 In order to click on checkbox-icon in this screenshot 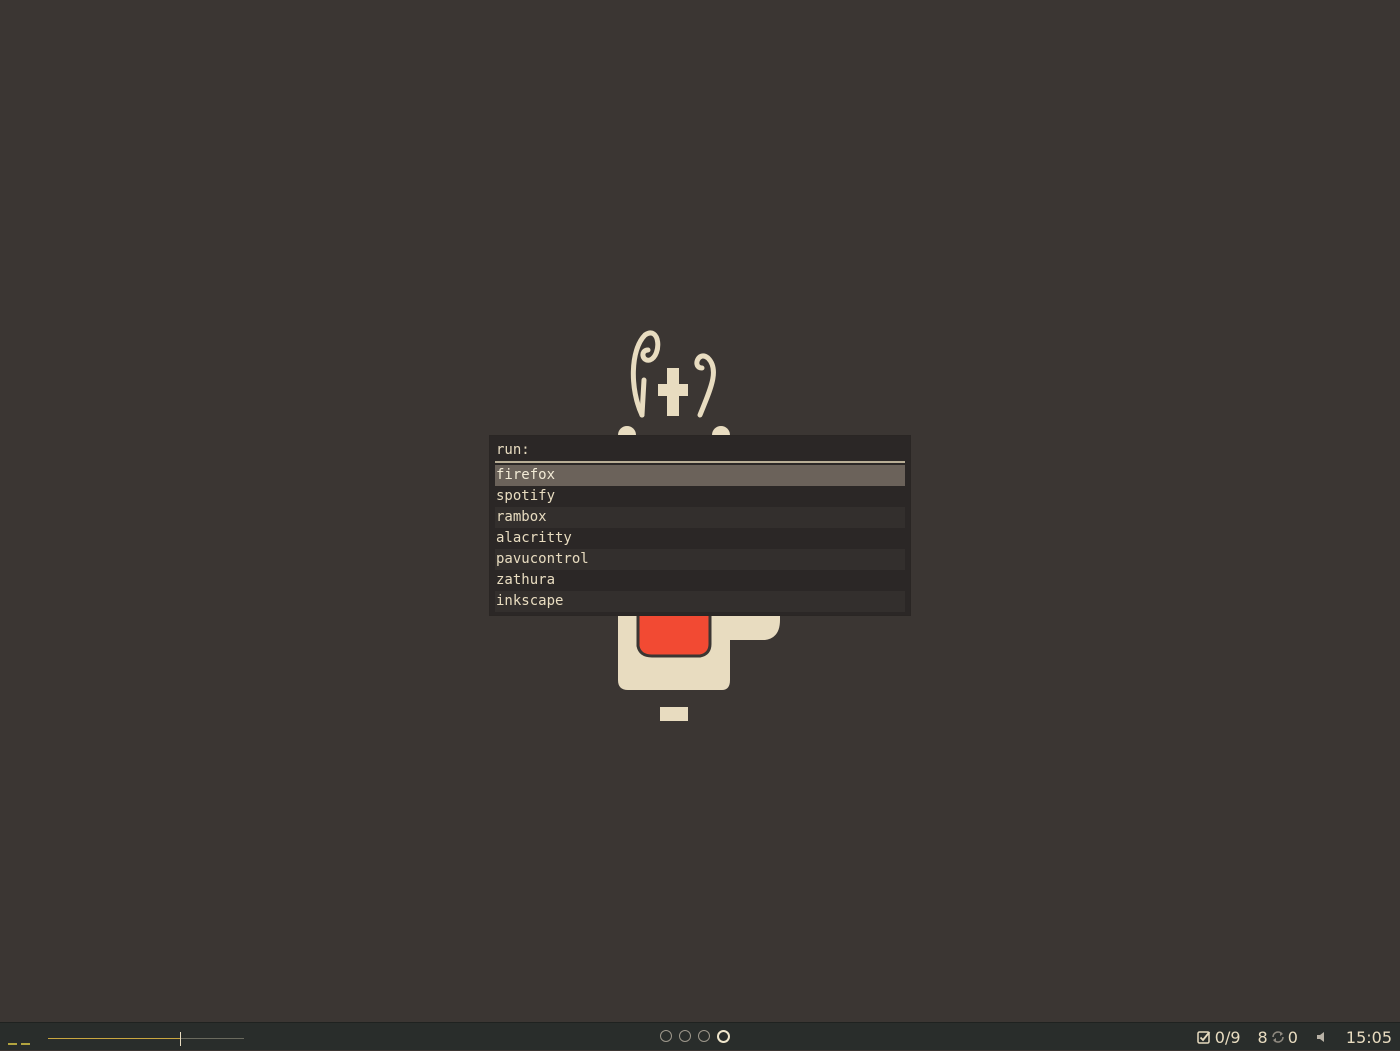, I will do `click(1203, 1037)`.